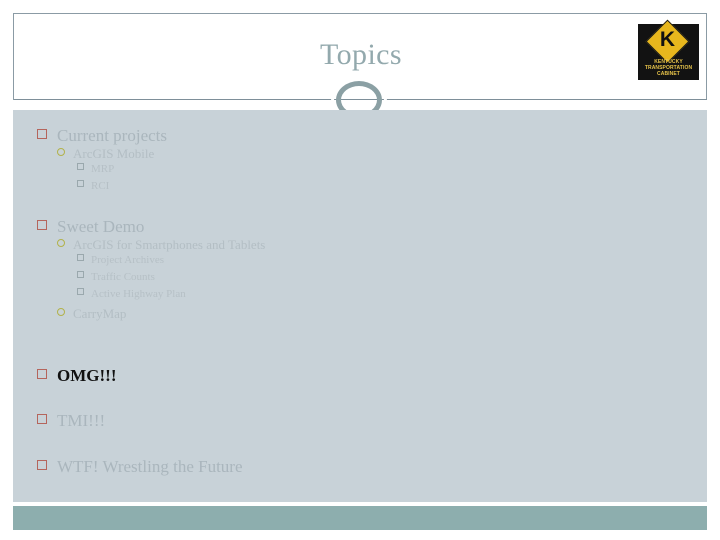 This screenshot has height=540, width=720. I want to click on outline-item-label: Sweet Demo, so click(101, 226).